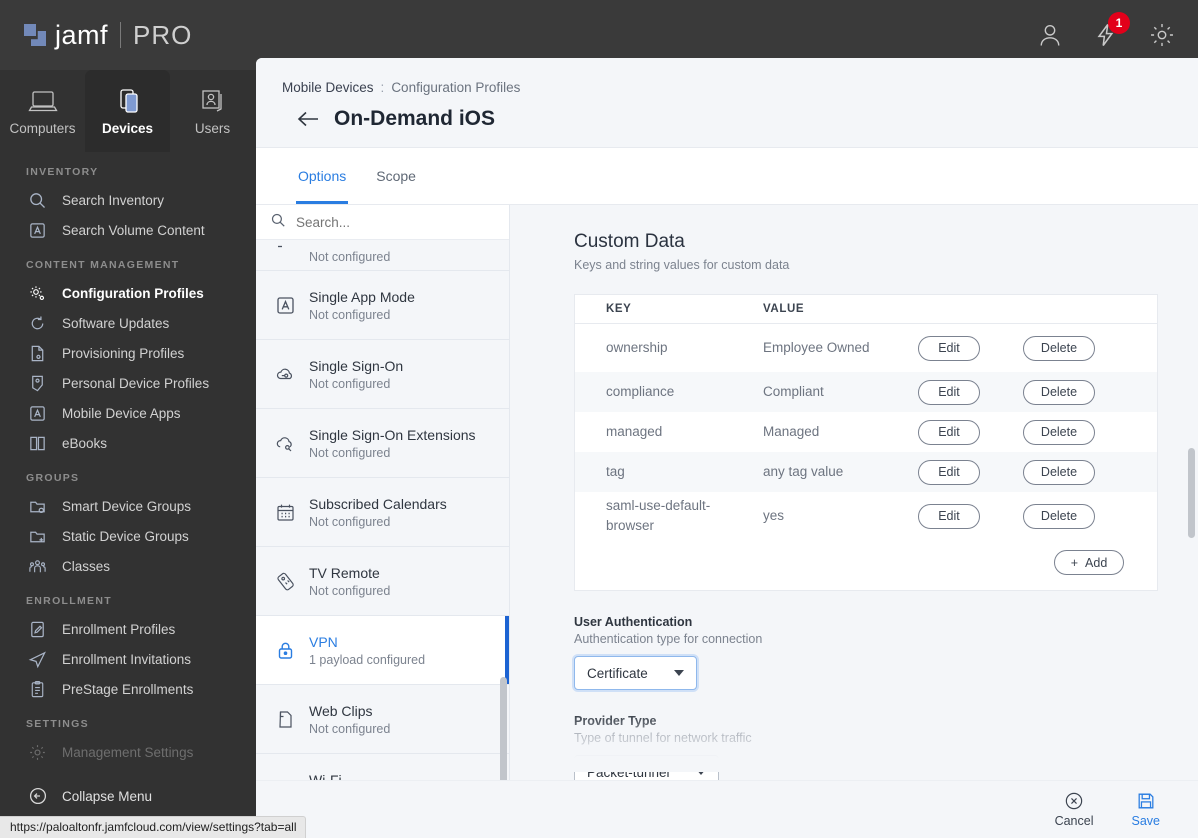 This screenshot has width=1198, height=838. What do you see at coordinates (619, 309) in the screenshot?
I see `column-header-key: KEY` at bounding box center [619, 309].